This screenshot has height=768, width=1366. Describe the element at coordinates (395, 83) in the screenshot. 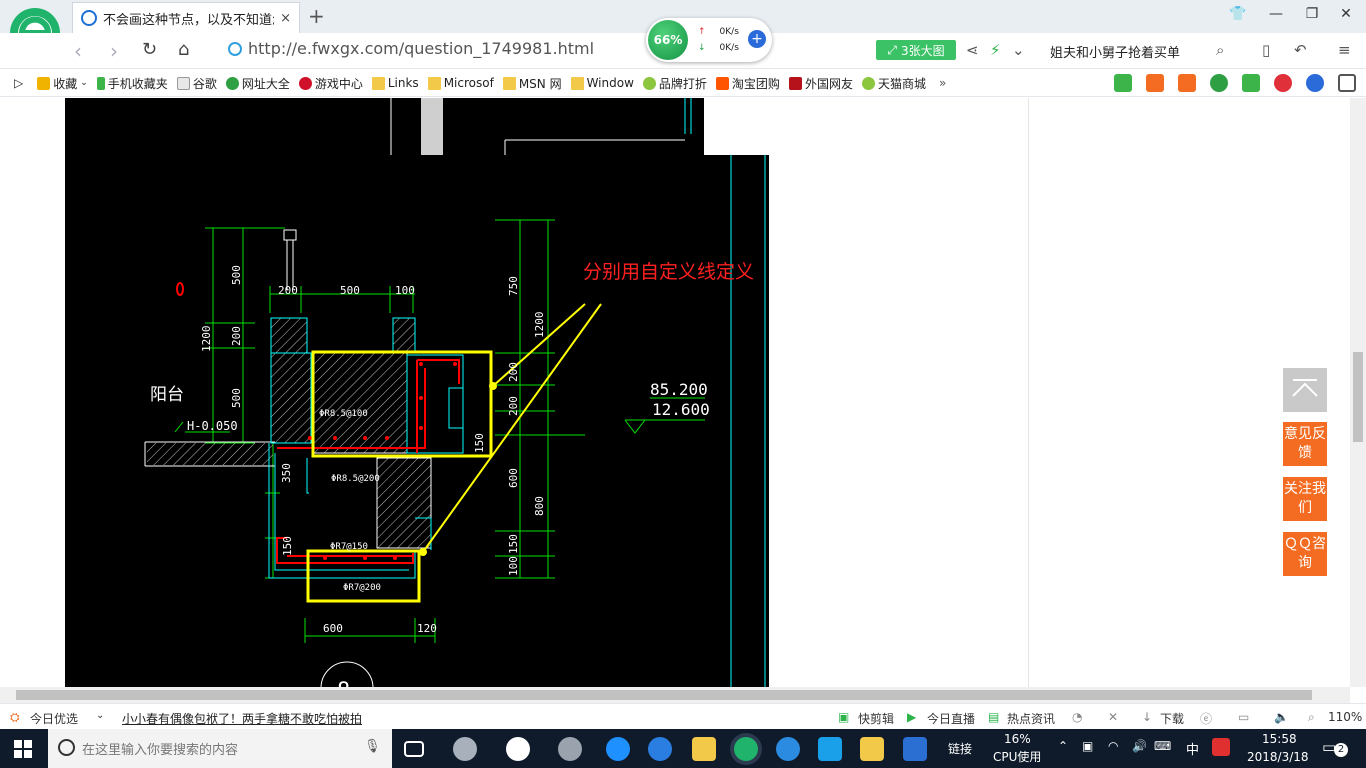

I see `bookmark-links: Links` at that location.